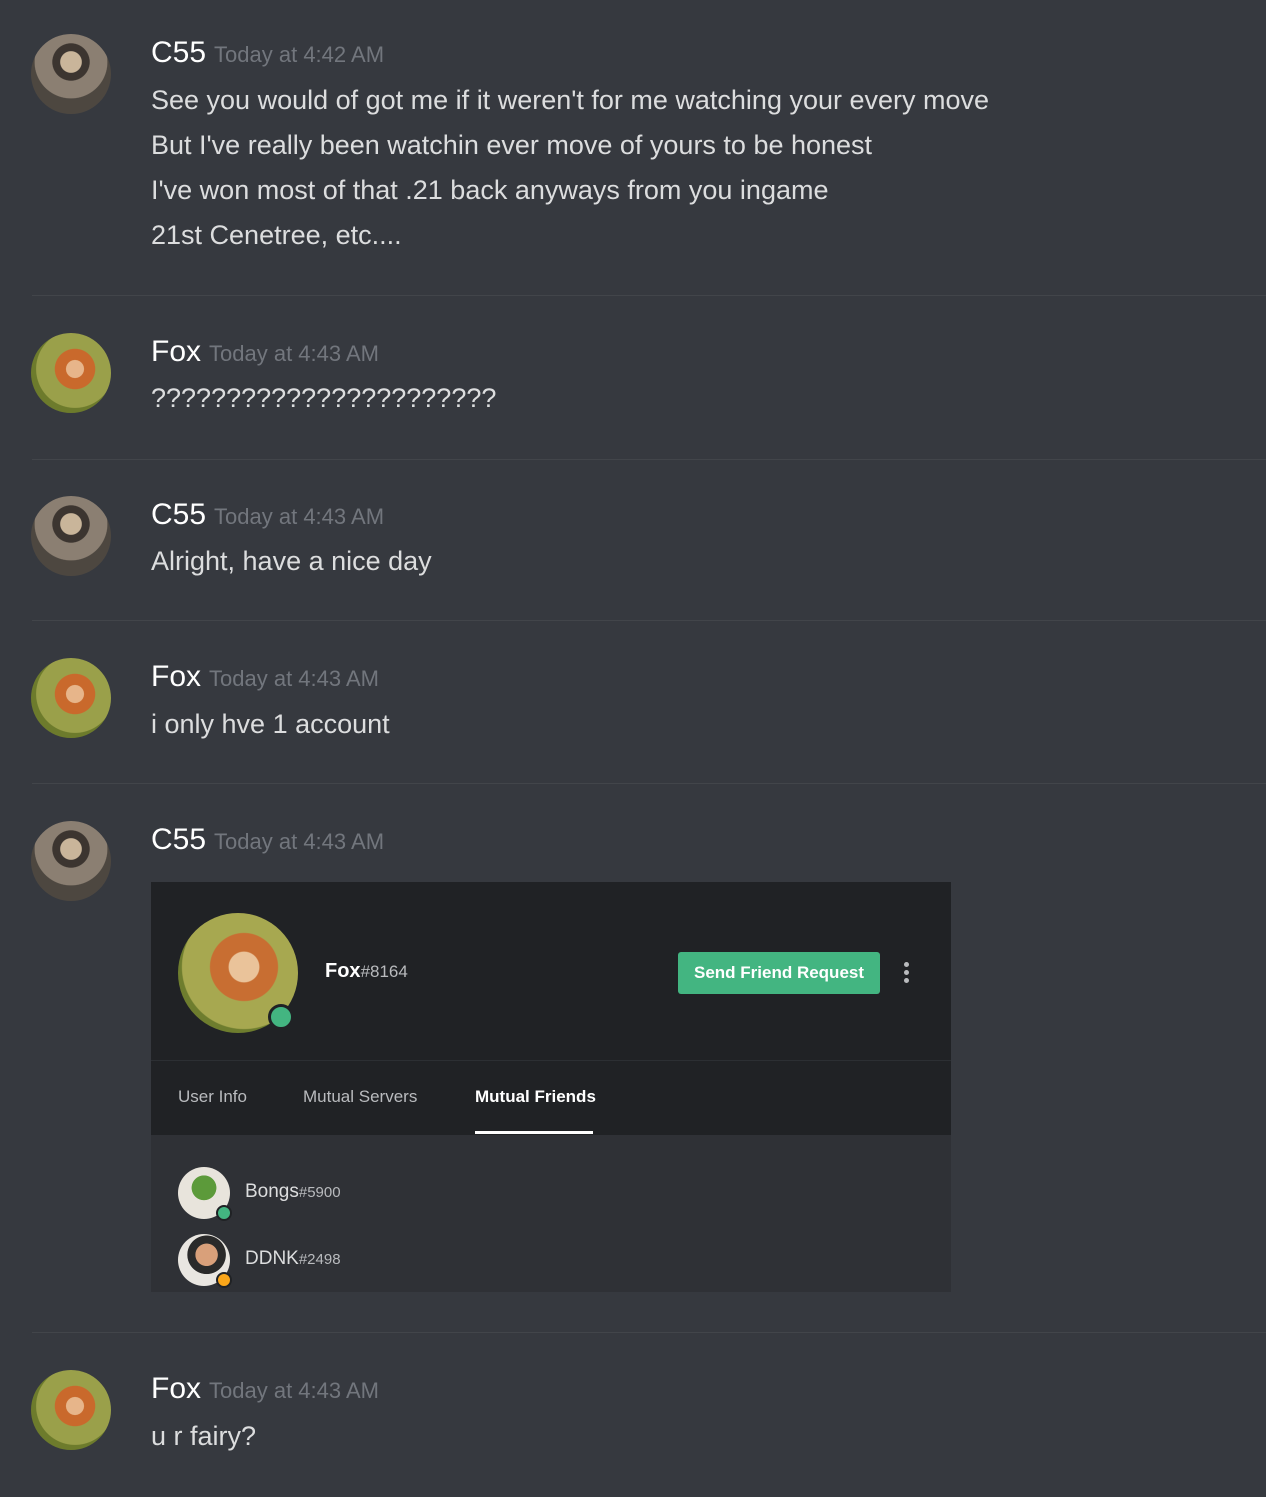 The image size is (1266, 1497). What do you see at coordinates (224, 1280) in the screenshot?
I see `idle-status-icon` at bounding box center [224, 1280].